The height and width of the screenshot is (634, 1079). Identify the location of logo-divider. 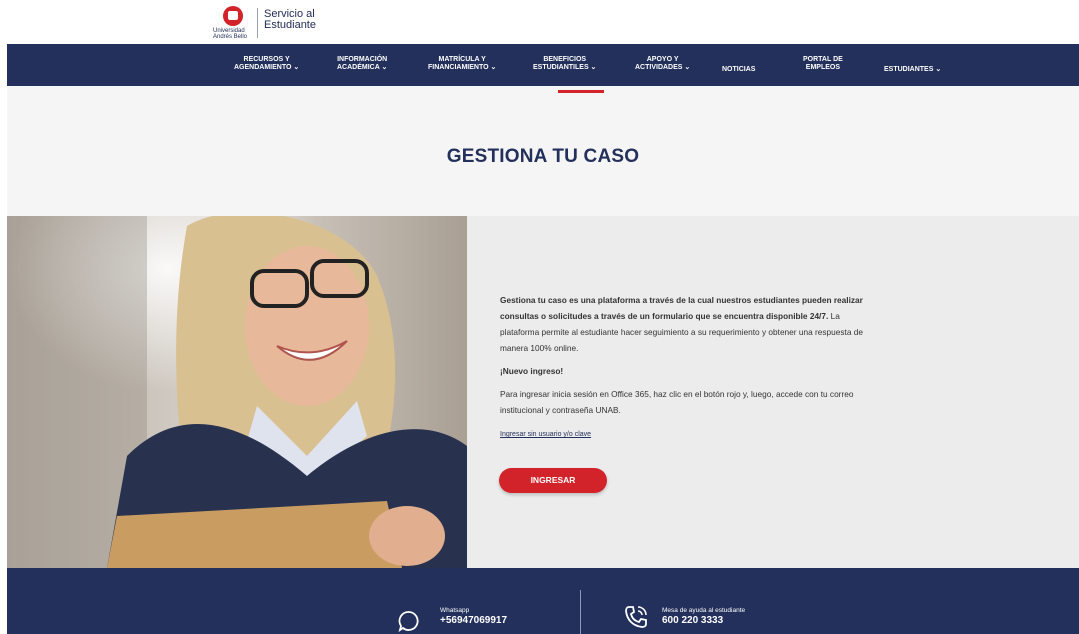
(257, 23).